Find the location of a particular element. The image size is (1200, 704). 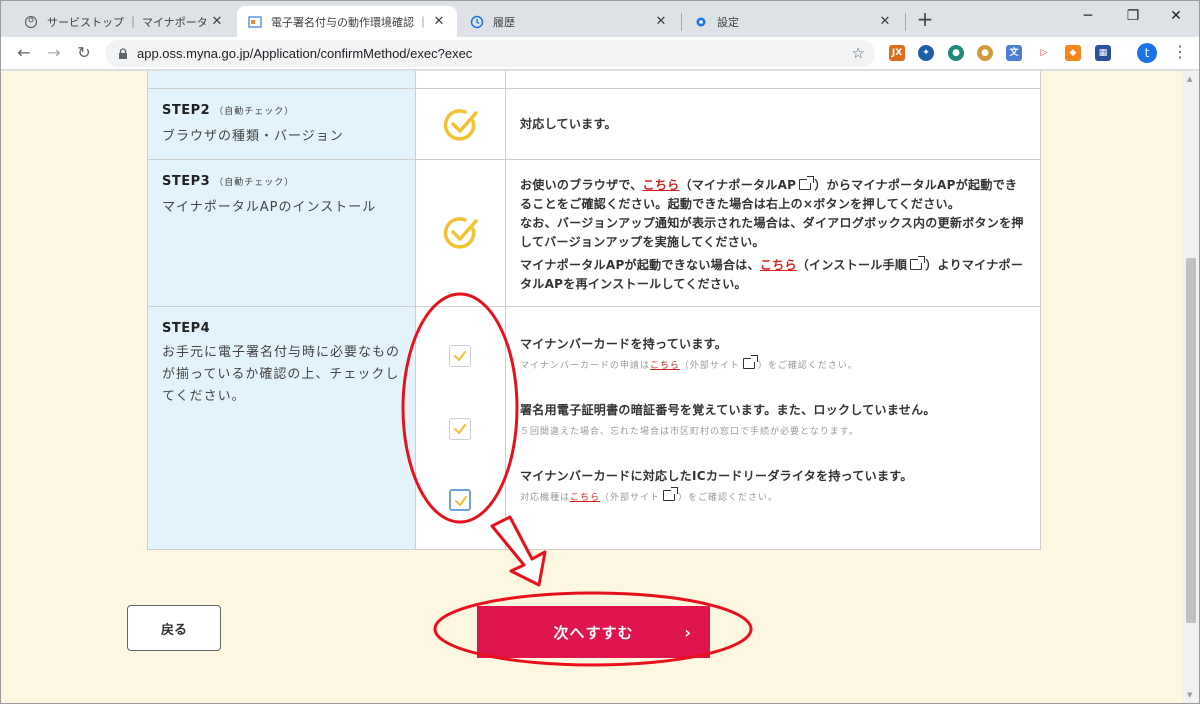

step-number: STEP3 is located at coordinates (186, 181).